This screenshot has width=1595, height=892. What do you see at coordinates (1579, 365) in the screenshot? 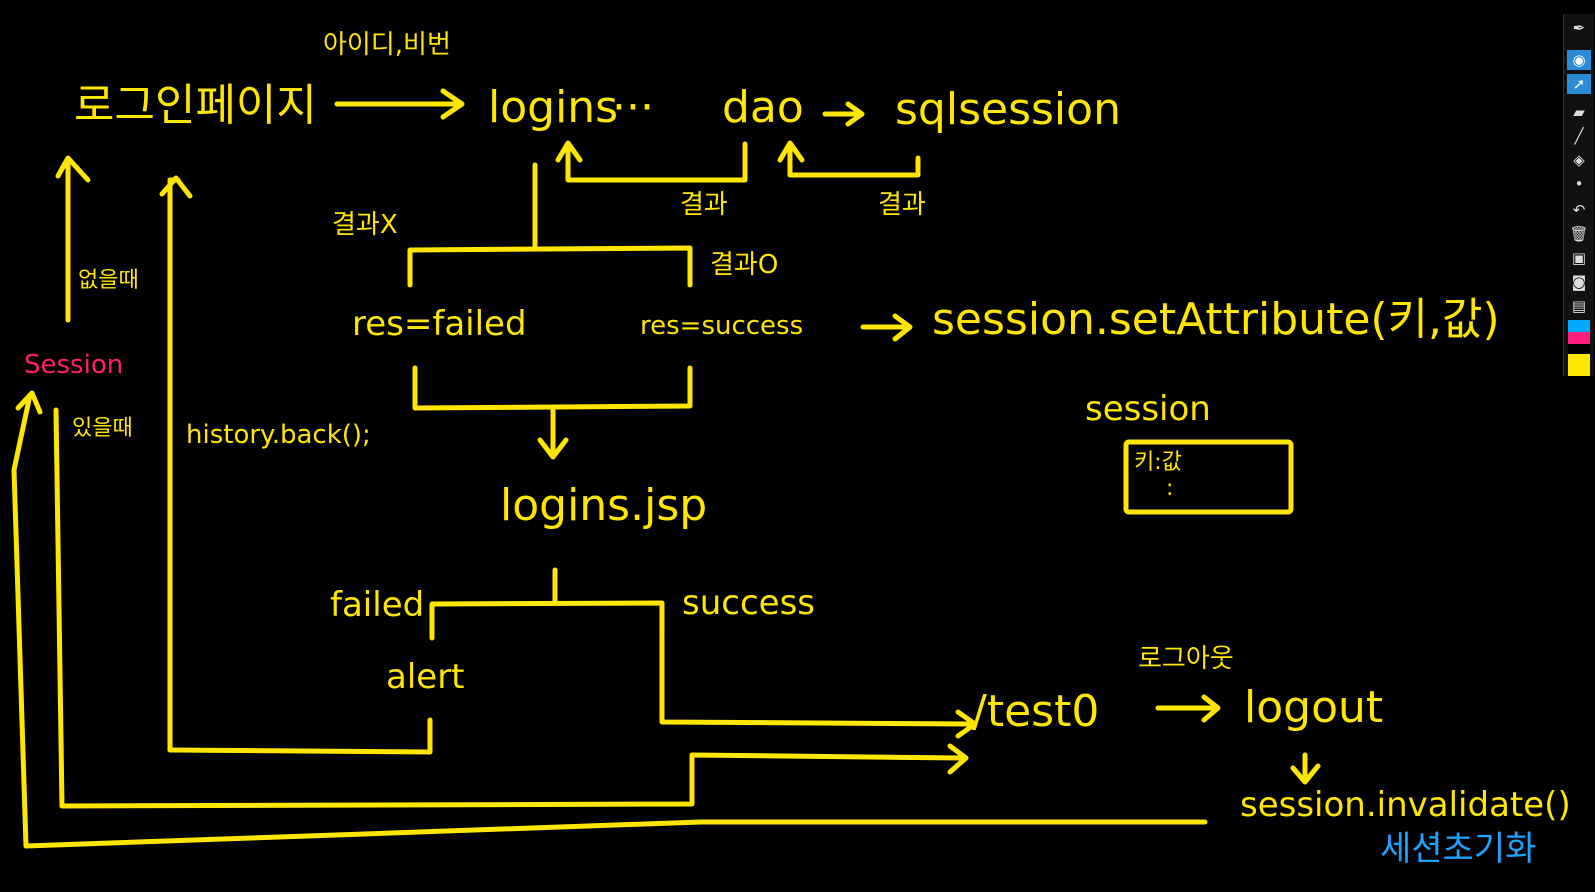
I see `color-swatch-yellow` at bounding box center [1579, 365].